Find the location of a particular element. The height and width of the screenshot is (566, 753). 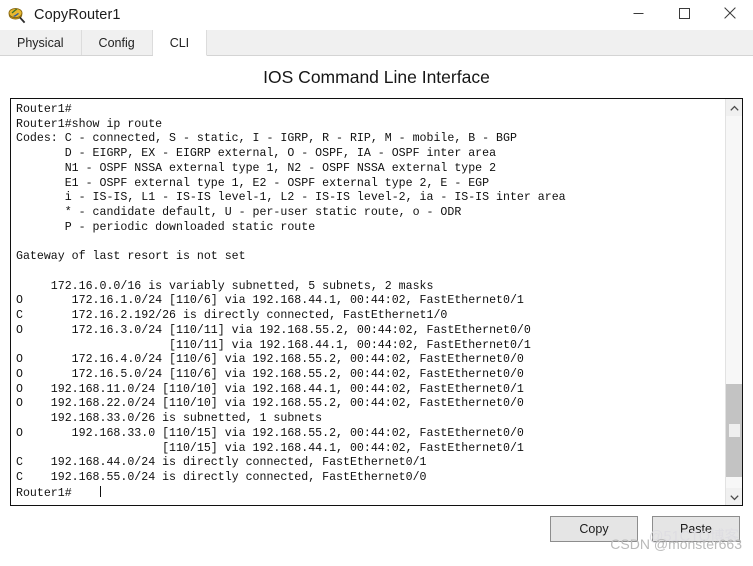

scrollbar-down-button is located at coordinates (734, 496).